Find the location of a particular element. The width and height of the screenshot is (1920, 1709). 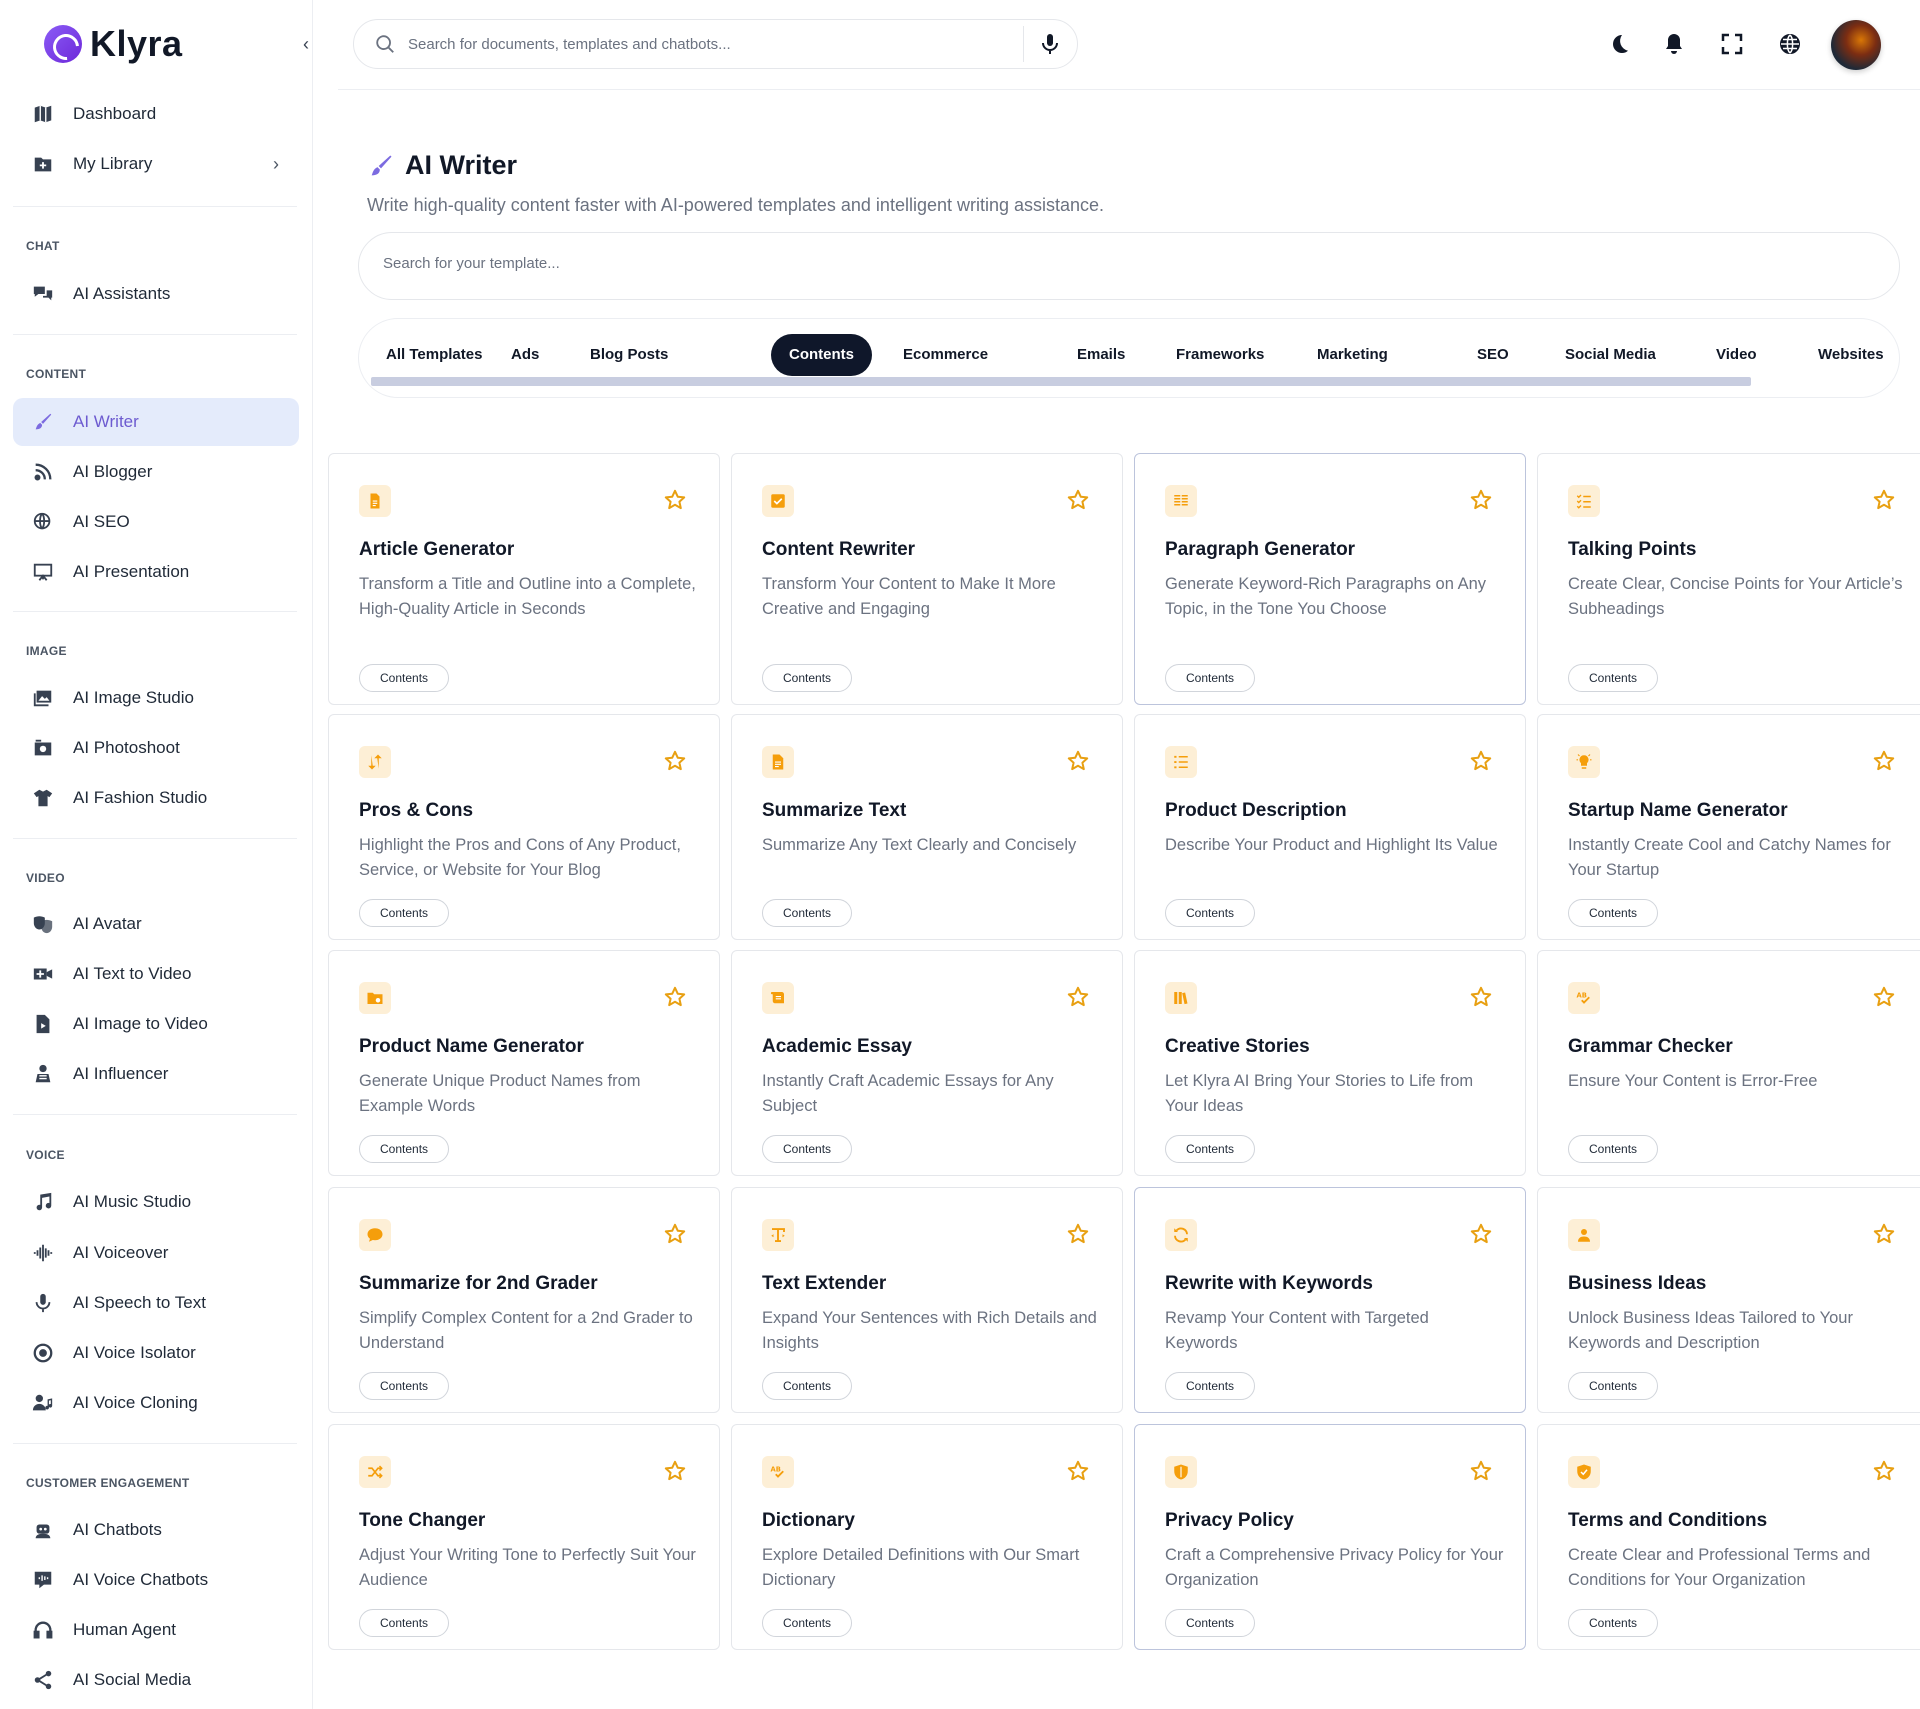

user-badge-icon is located at coordinates (1584, 1235).